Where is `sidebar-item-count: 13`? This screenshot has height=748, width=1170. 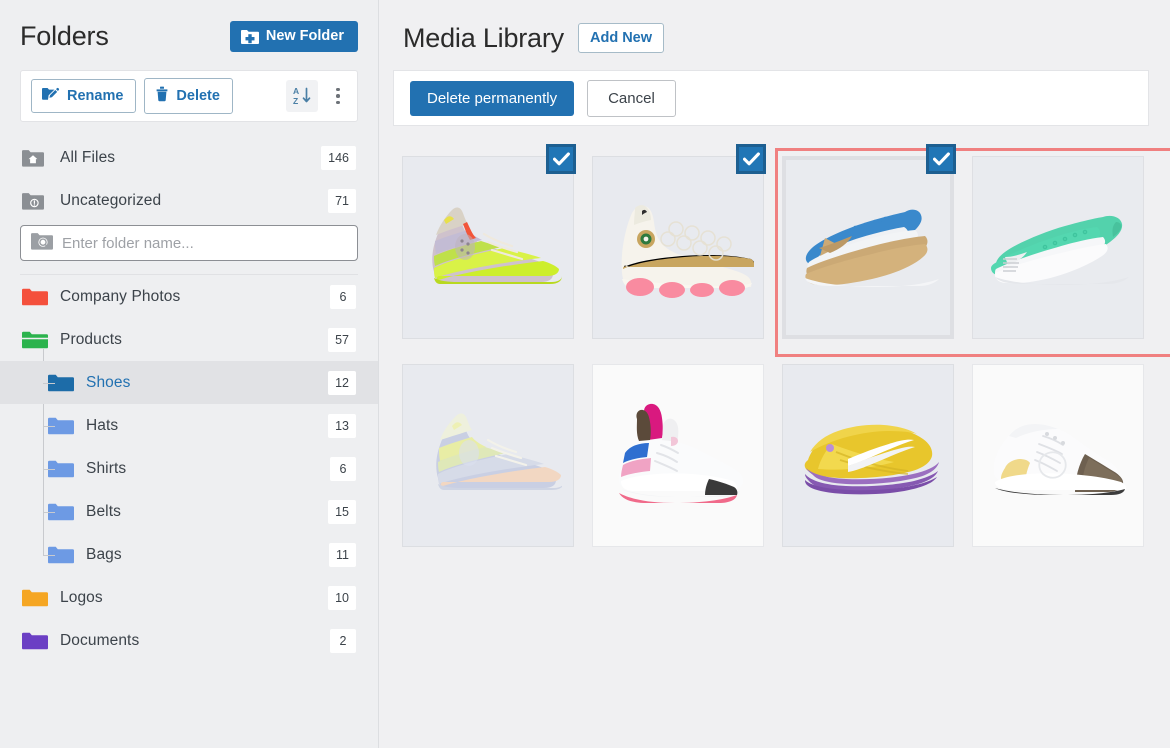 sidebar-item-count: 13 is located at coordinates (342, 425).